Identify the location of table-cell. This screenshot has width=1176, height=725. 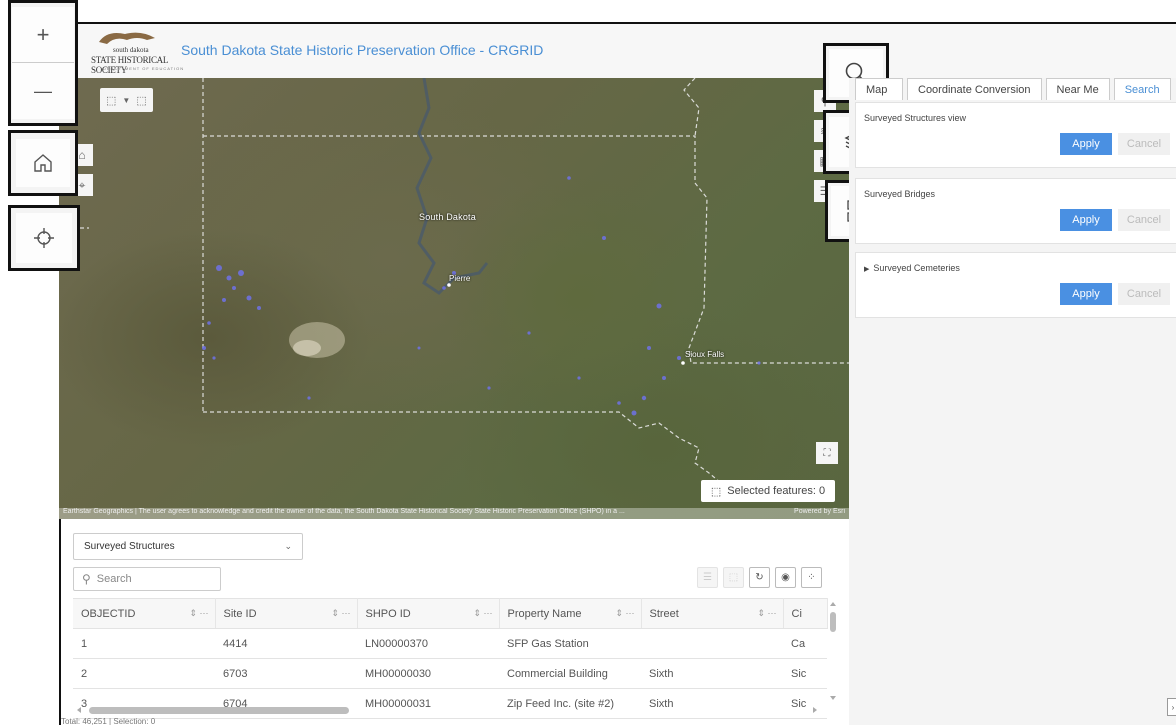
(712, 643).